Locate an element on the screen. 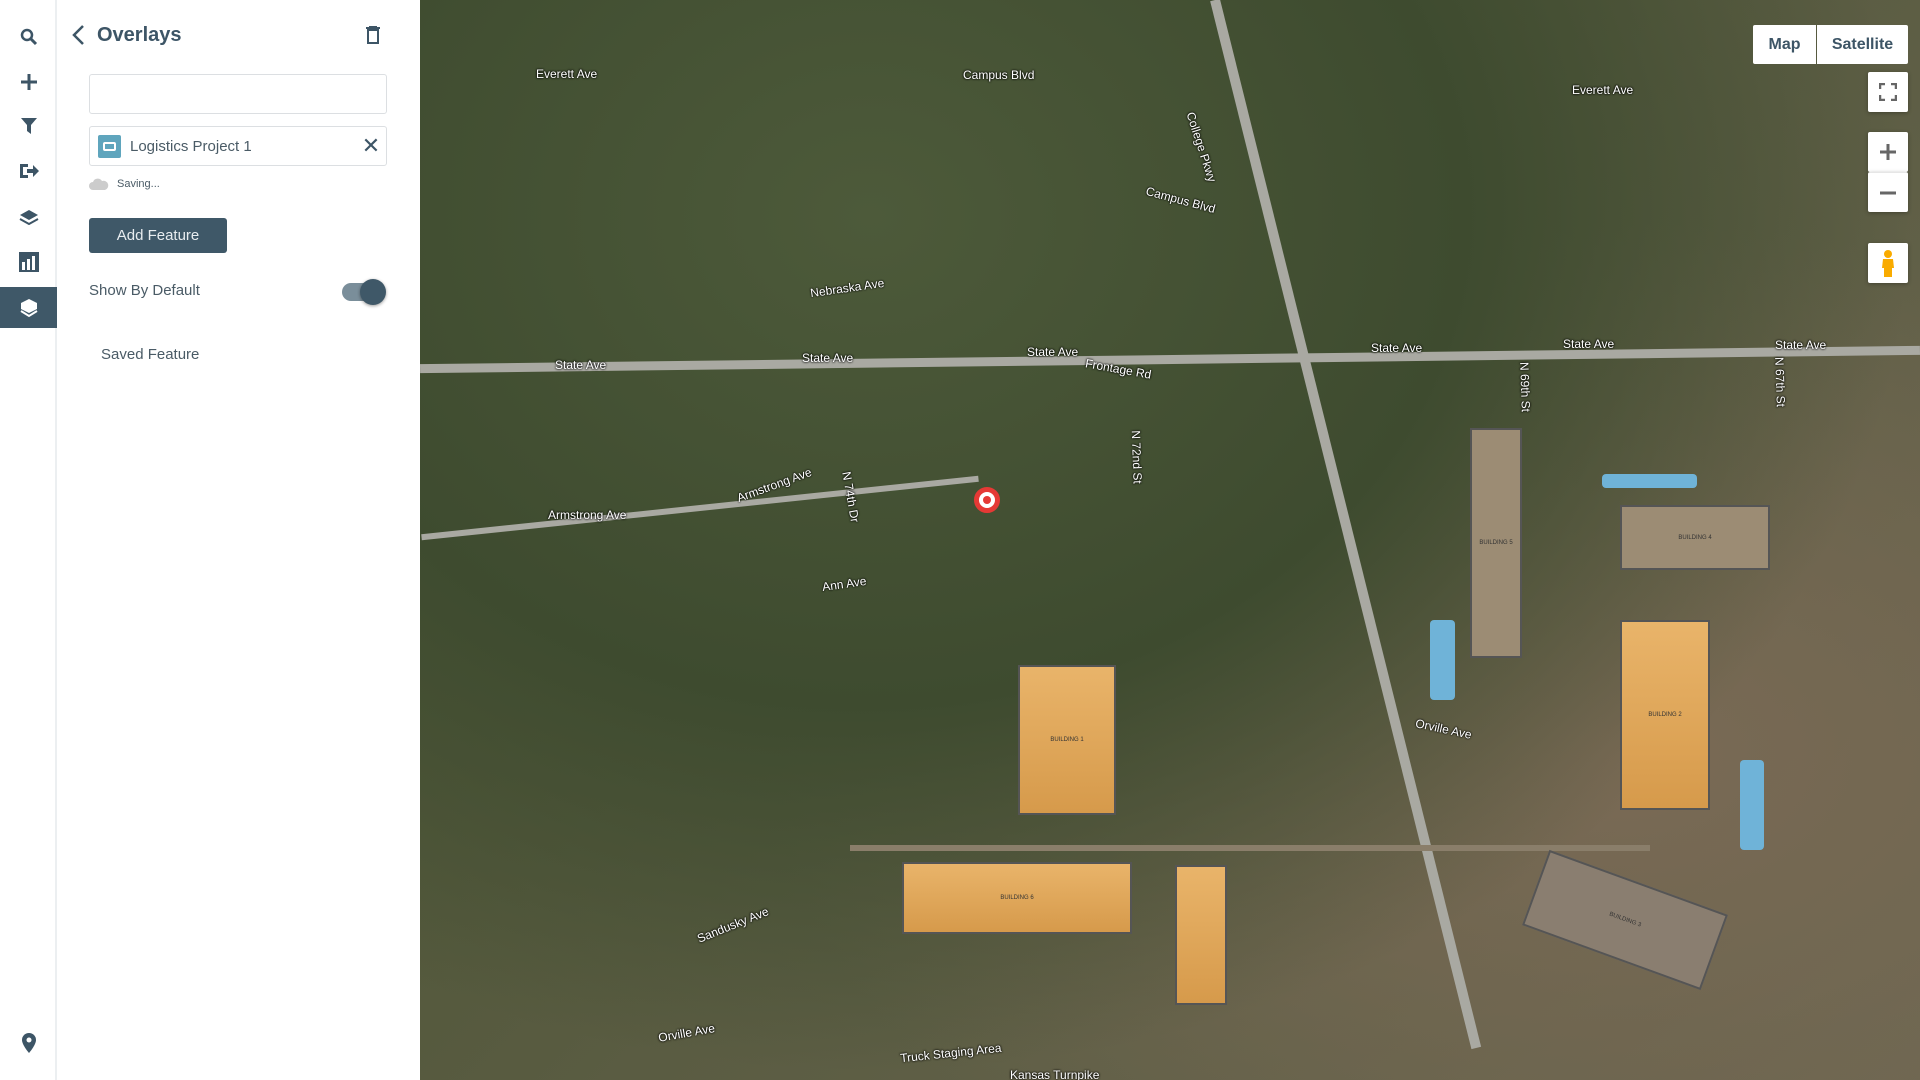  clear-project-icon: ✕ is located at coordinates (371, 146).